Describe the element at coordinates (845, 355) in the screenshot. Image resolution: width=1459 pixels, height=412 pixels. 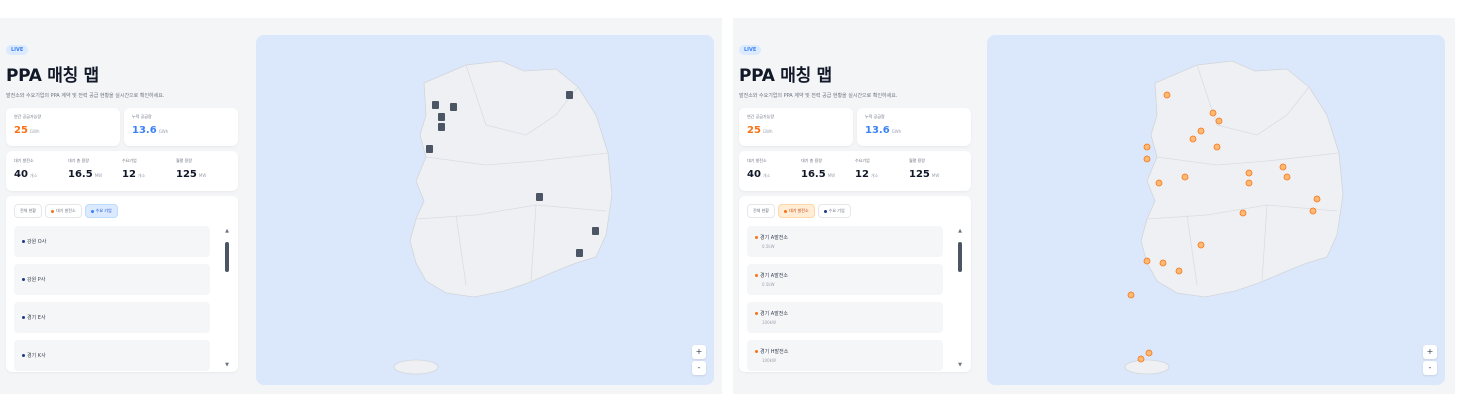
I see `list-item: 경기 H발전소 100kW` at that location.